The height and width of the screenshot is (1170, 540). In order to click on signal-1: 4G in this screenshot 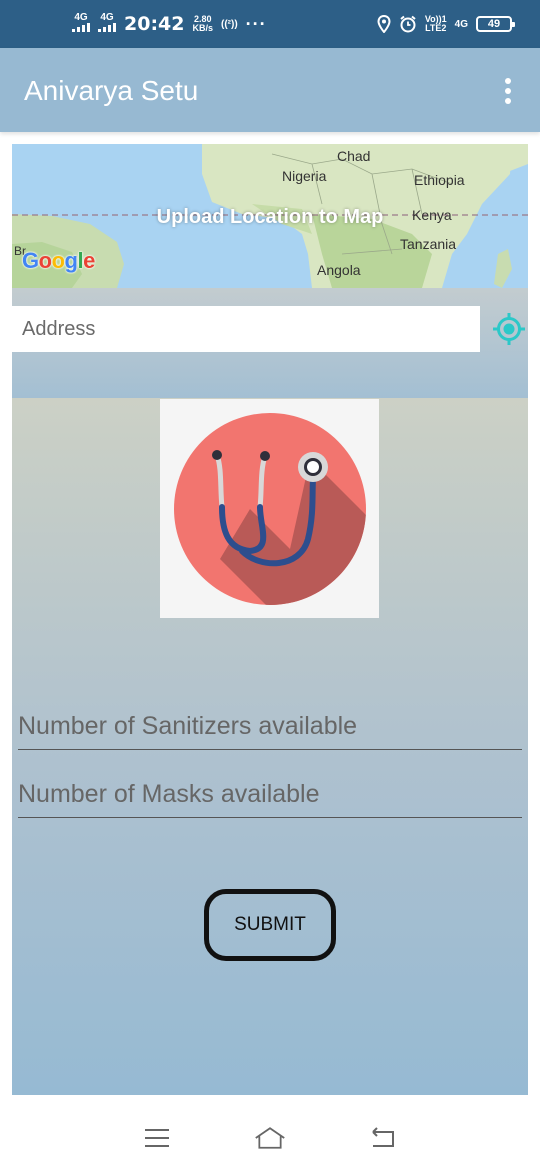, I will do `click(81, 24)`.